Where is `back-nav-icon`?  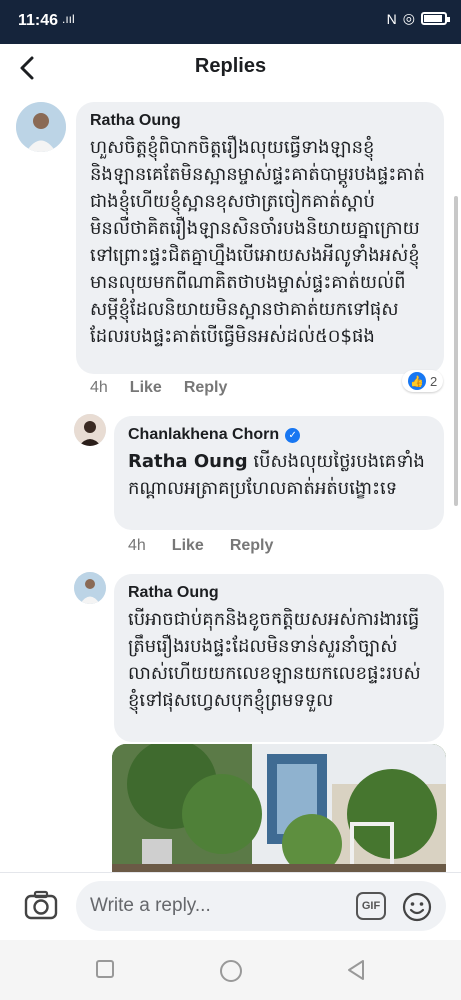 back-nav-icon is located at coordinates (356, 970).